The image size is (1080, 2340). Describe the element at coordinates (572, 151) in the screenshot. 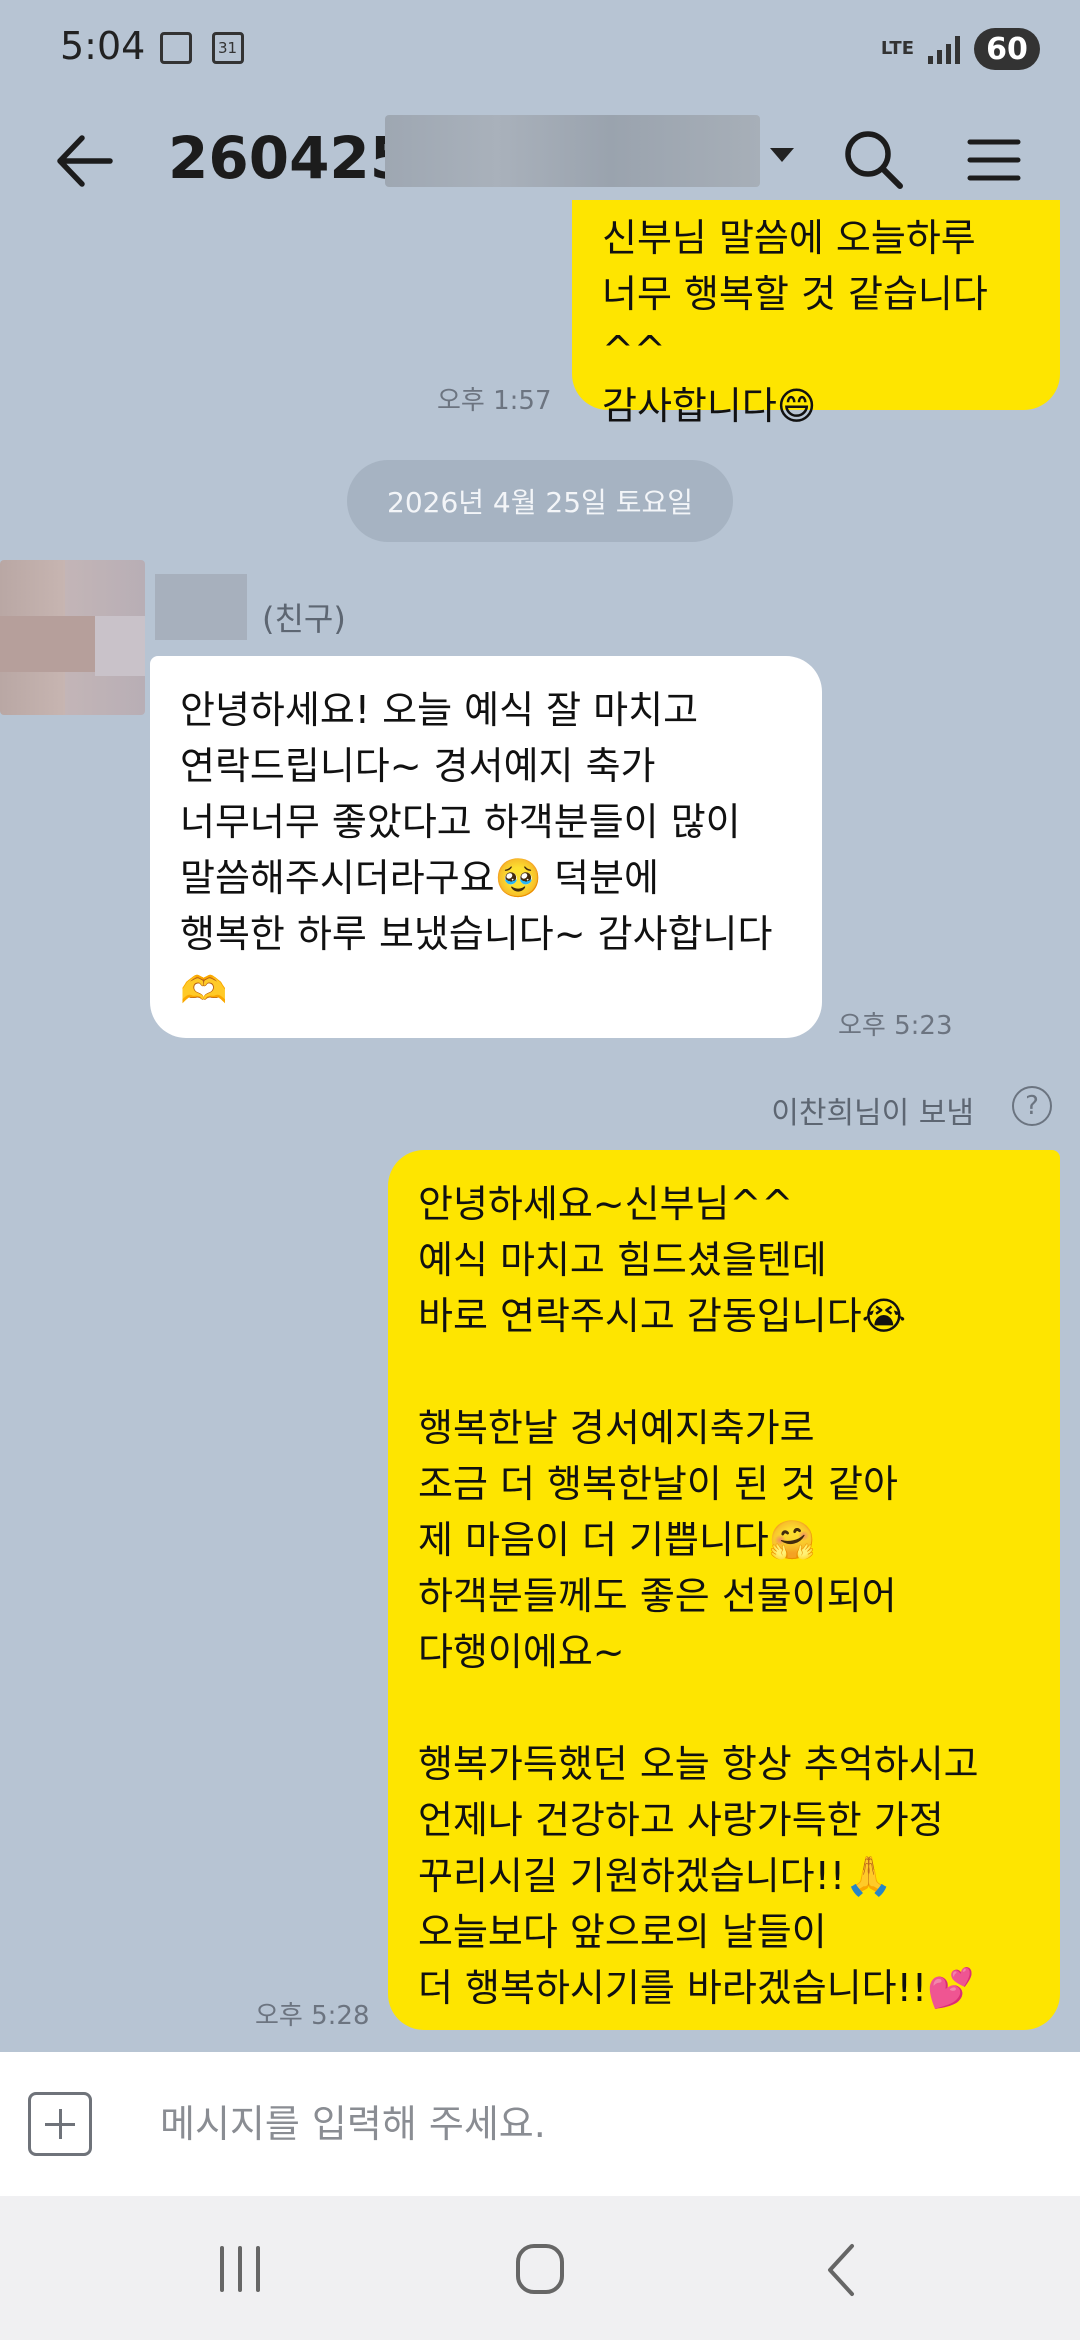

I see `blurred-title-region` at that location.